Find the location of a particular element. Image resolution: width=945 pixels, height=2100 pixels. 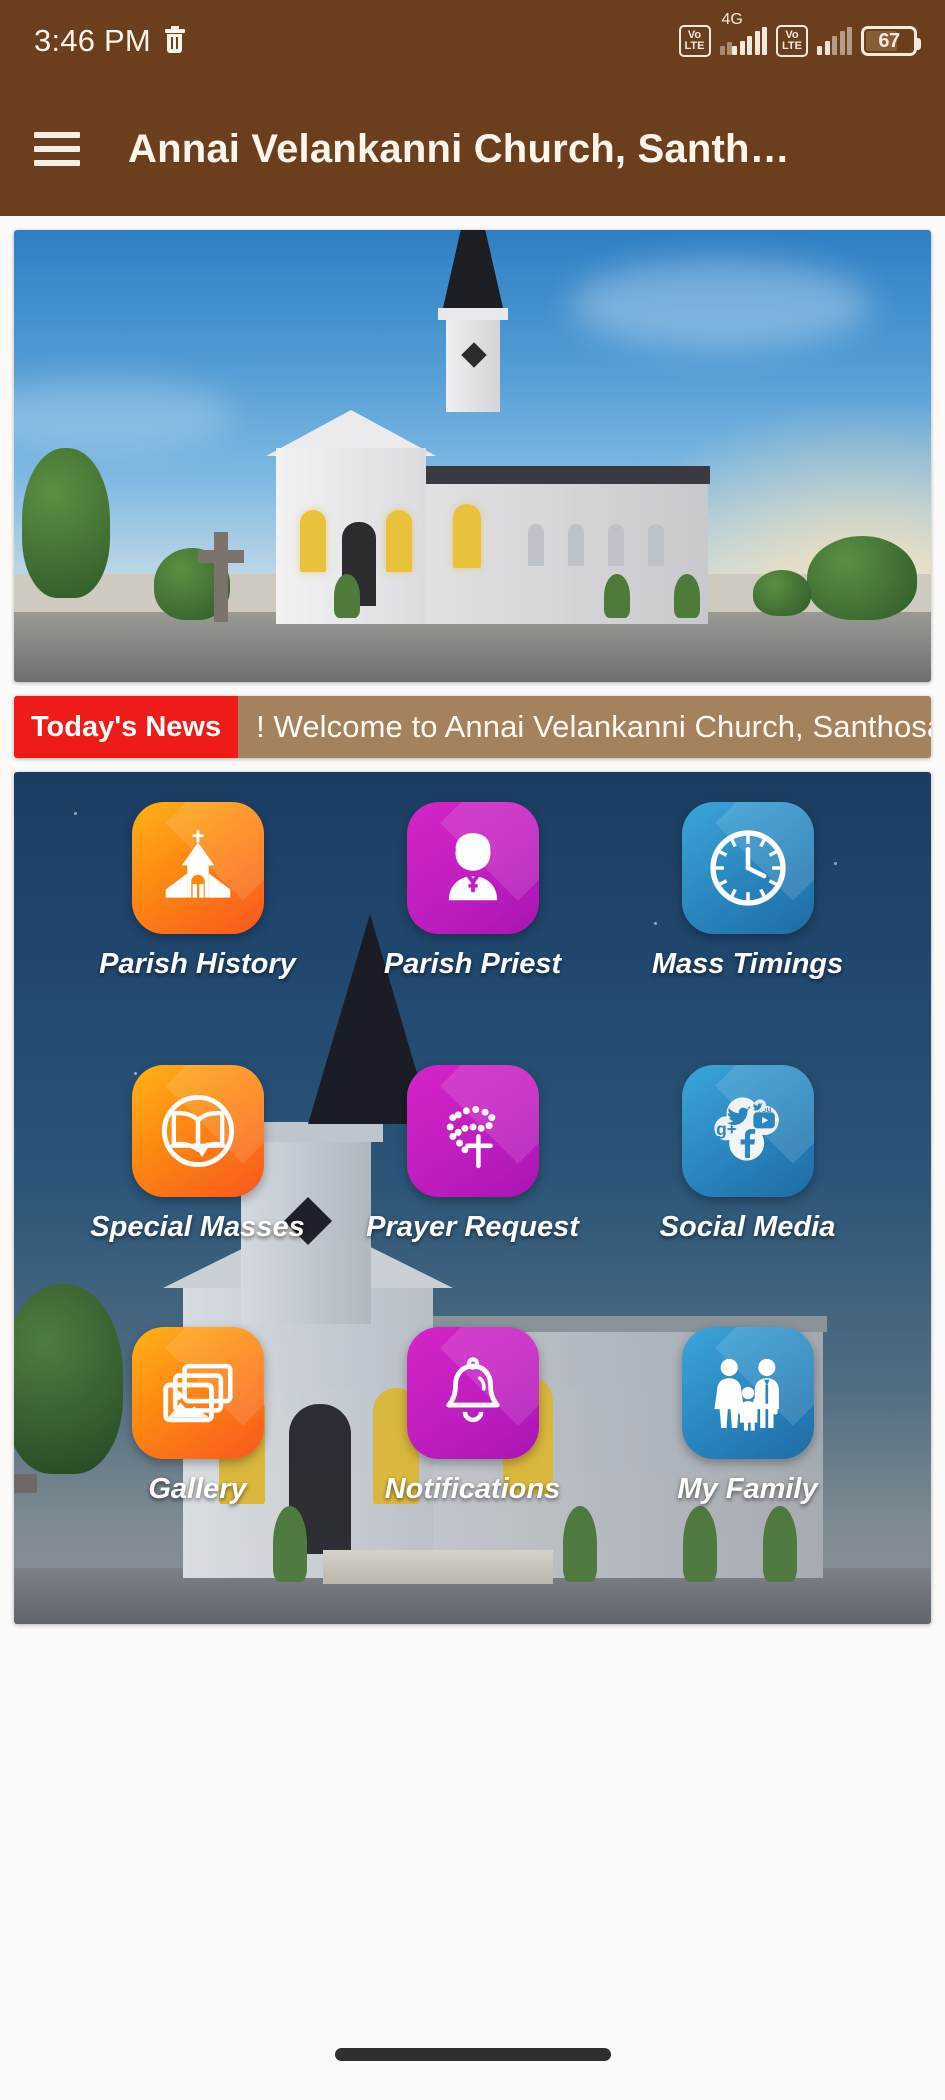

battery-icon: 67 is located at coordinates (891, 41).